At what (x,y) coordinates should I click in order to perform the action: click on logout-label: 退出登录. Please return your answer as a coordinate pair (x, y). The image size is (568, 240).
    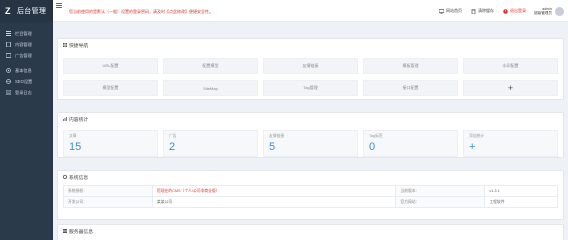
    Looking at the image, I should click on (518, 10).